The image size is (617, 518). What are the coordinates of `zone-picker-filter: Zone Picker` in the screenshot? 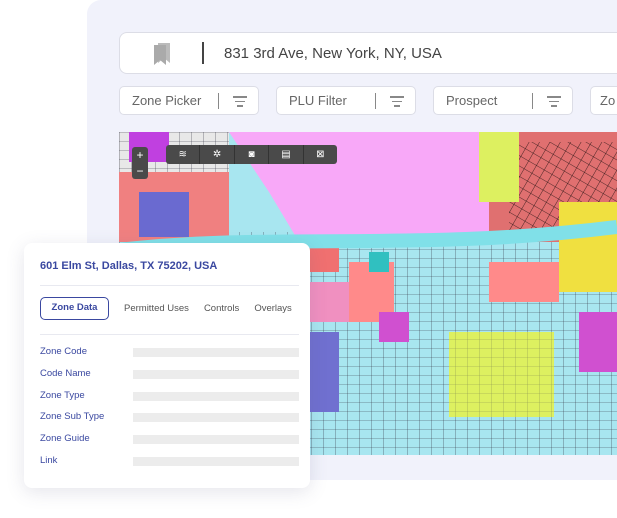 It's located at (189, 100).